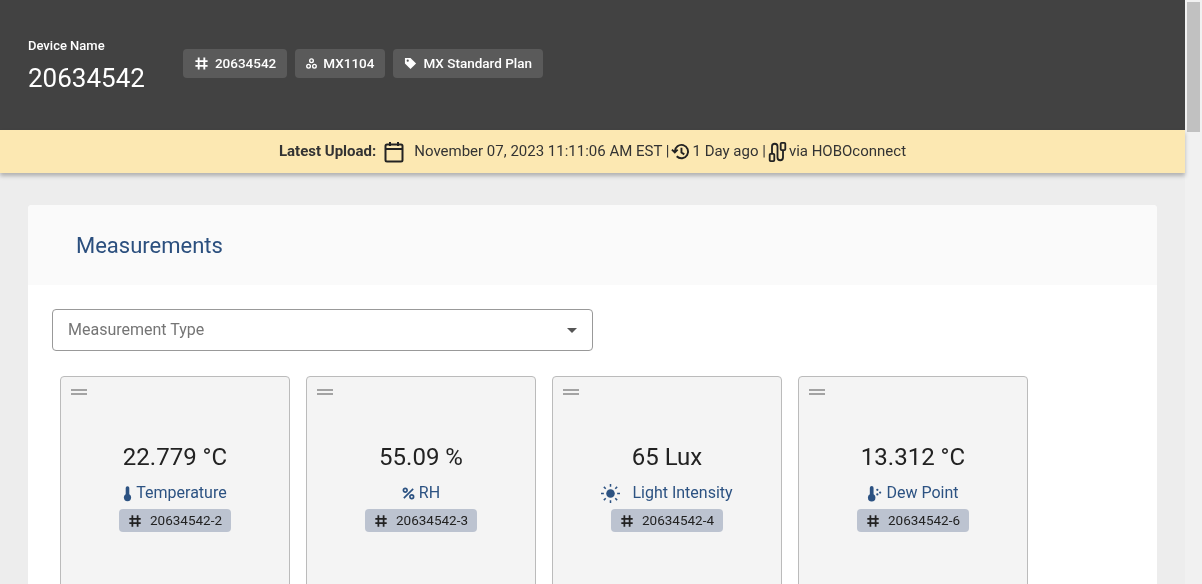  What do you see at coordinates (149, 245) in the screenshot?
I see `section-title: Measurements` at bounding box center [149, 245].